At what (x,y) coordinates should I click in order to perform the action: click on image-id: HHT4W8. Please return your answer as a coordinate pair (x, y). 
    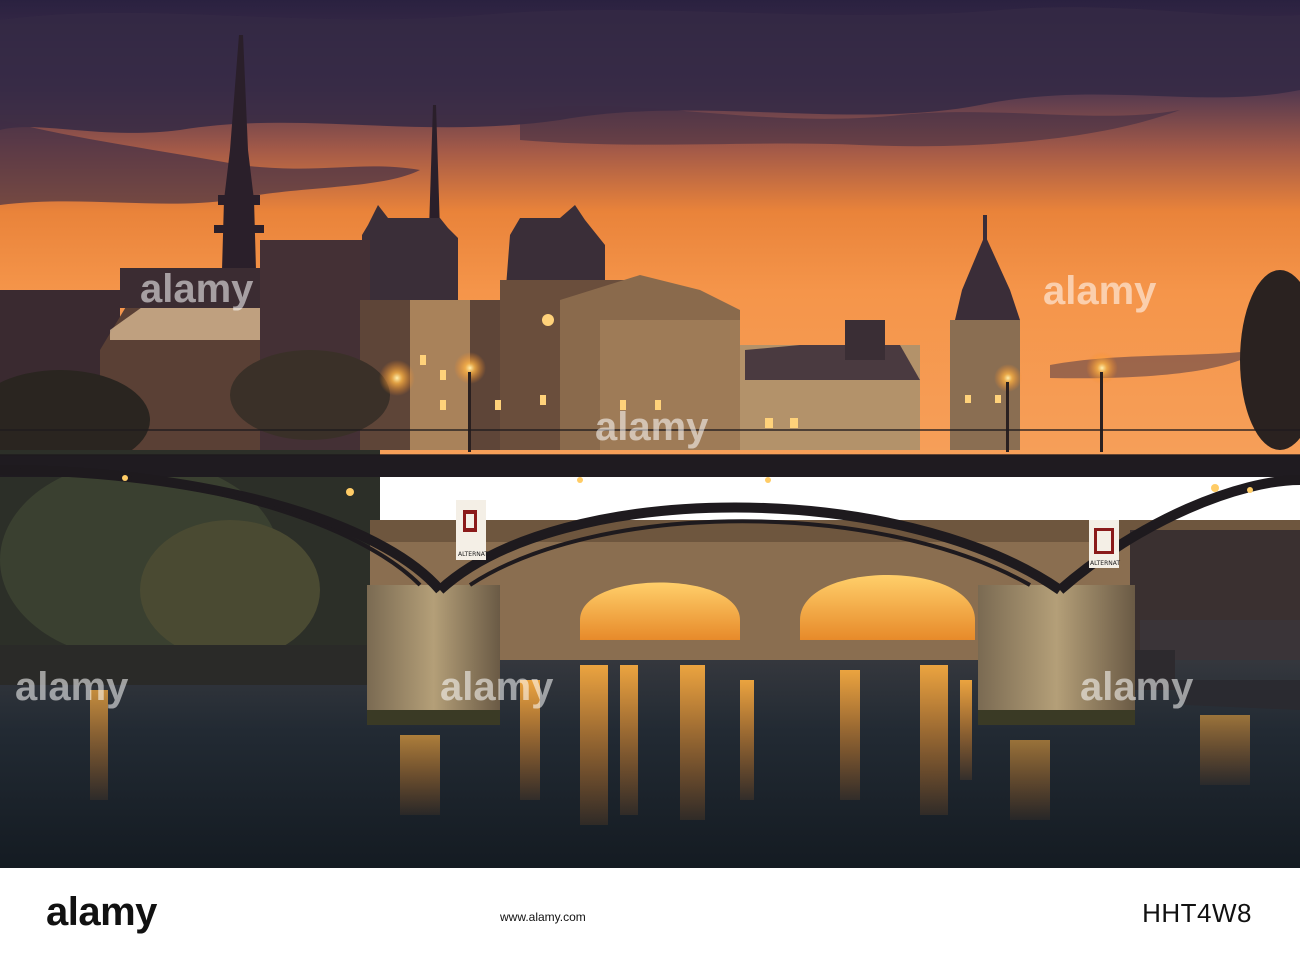
    Looking at the image, I should click on (1197, 913).